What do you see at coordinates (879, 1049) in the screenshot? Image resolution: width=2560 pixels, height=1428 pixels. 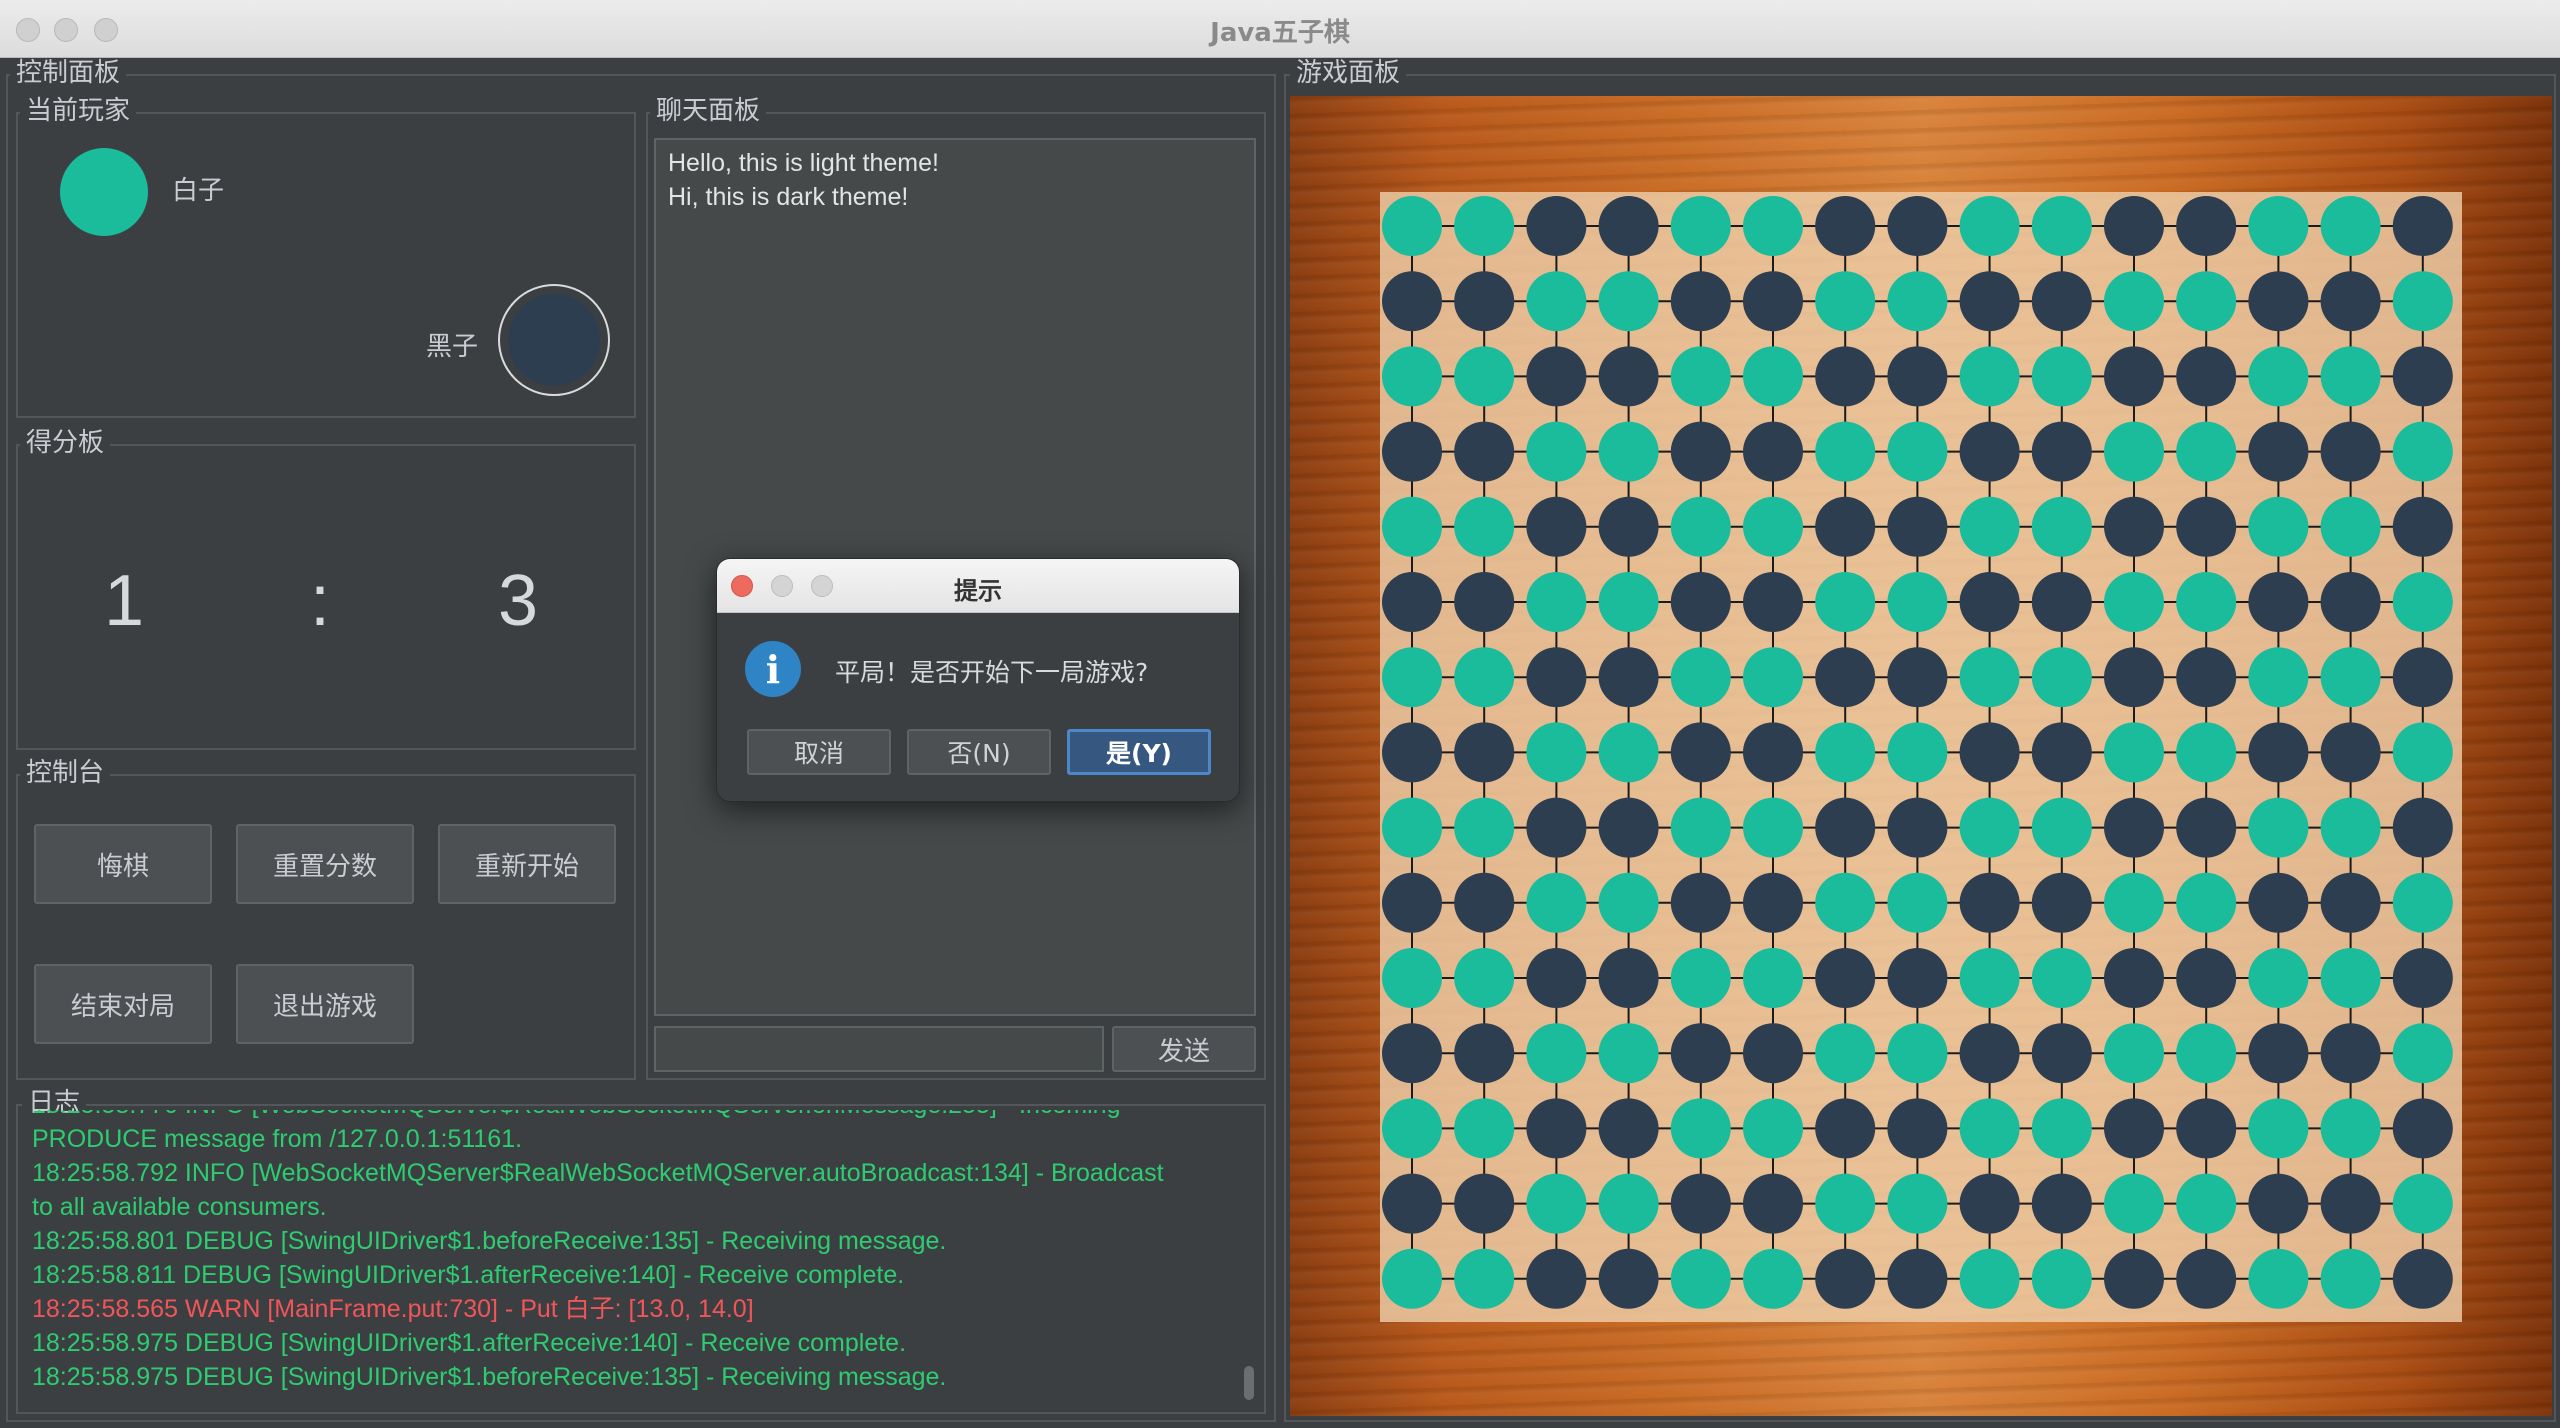 I see `chat-input` at bounding box center [879, 1049].